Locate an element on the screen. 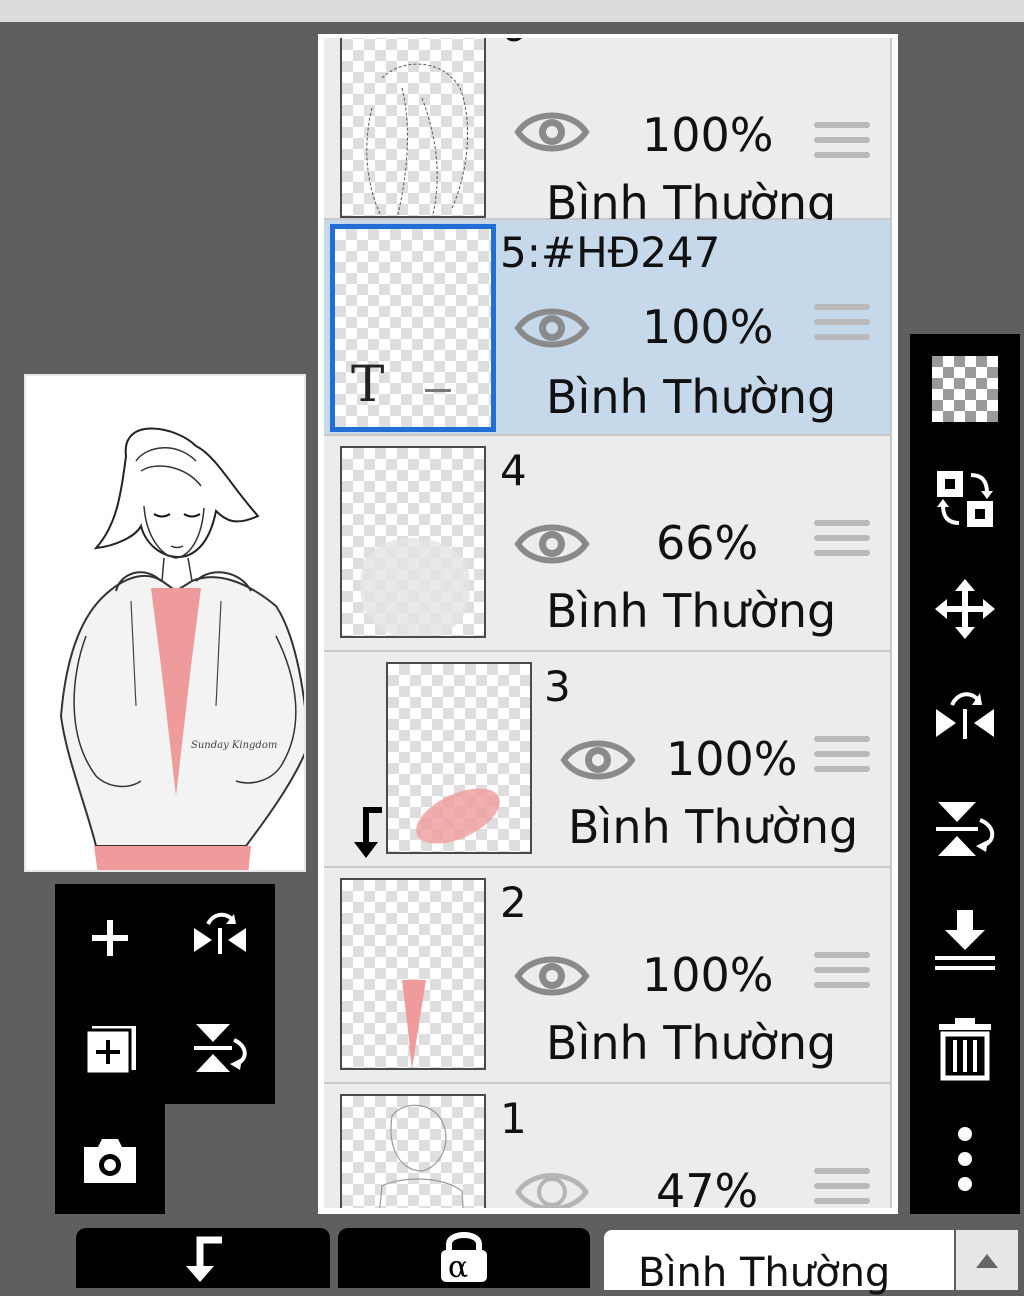  layer-row-selected: T 5:#HĐ247 100% Bình Thường is located at coordinates (607, 327).